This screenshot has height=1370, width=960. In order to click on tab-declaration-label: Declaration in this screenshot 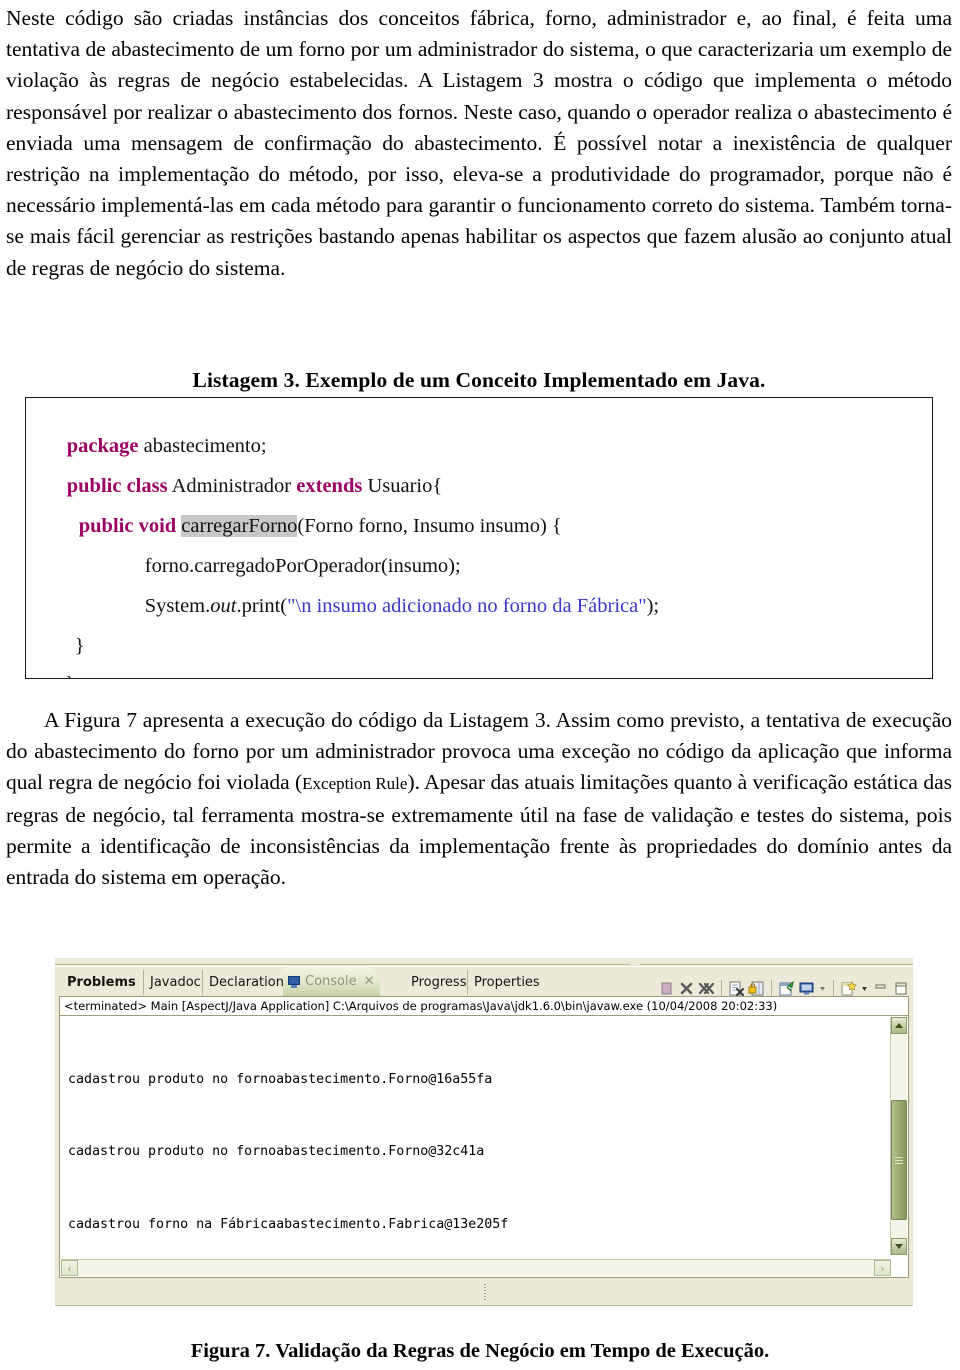, I will do `click(246, 982)`.